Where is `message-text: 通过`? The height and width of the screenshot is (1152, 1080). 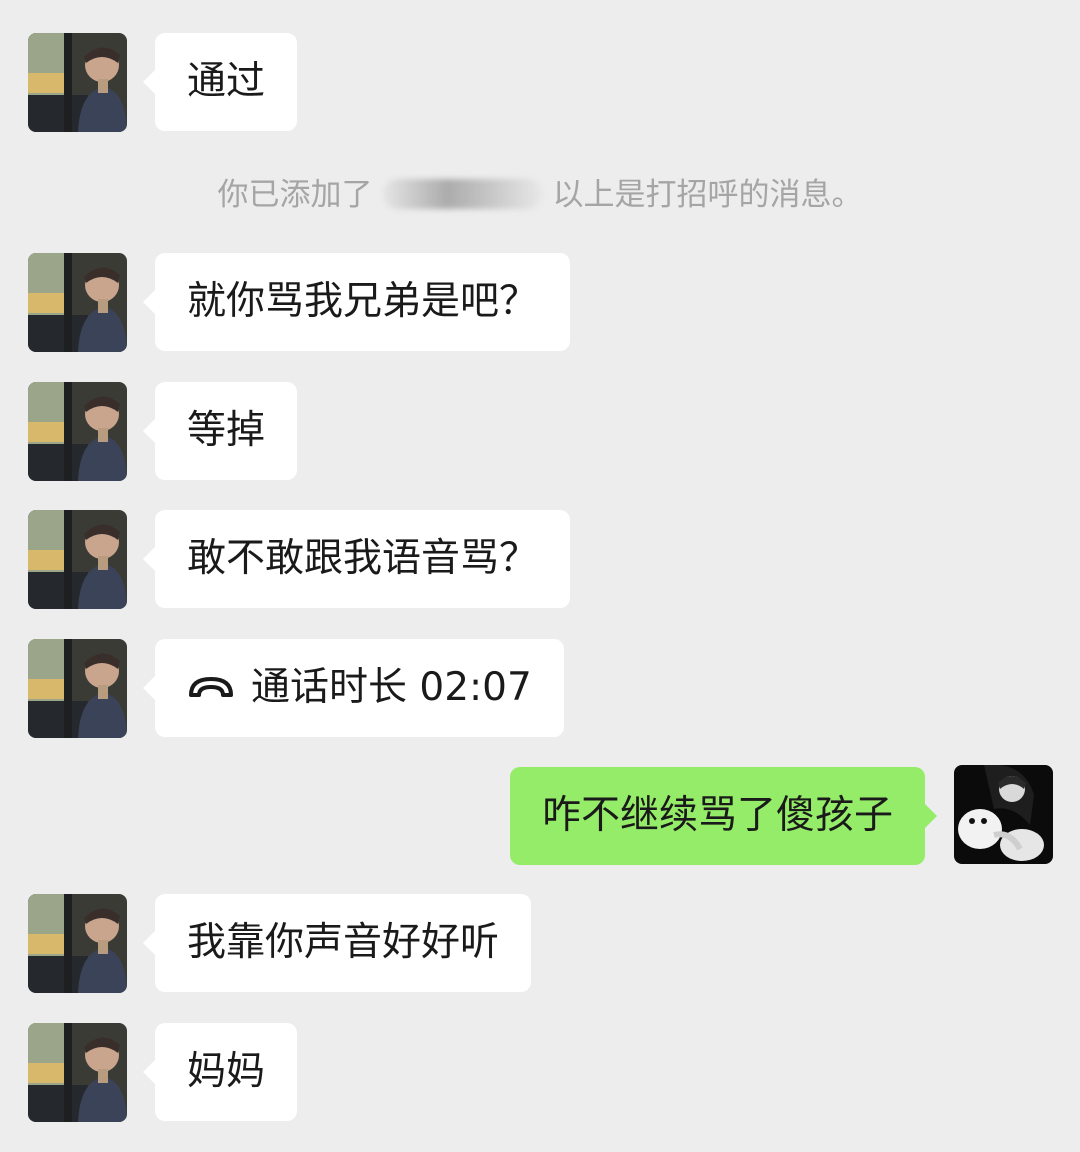 message-text: 通过 is located at coordinates (226, 81).